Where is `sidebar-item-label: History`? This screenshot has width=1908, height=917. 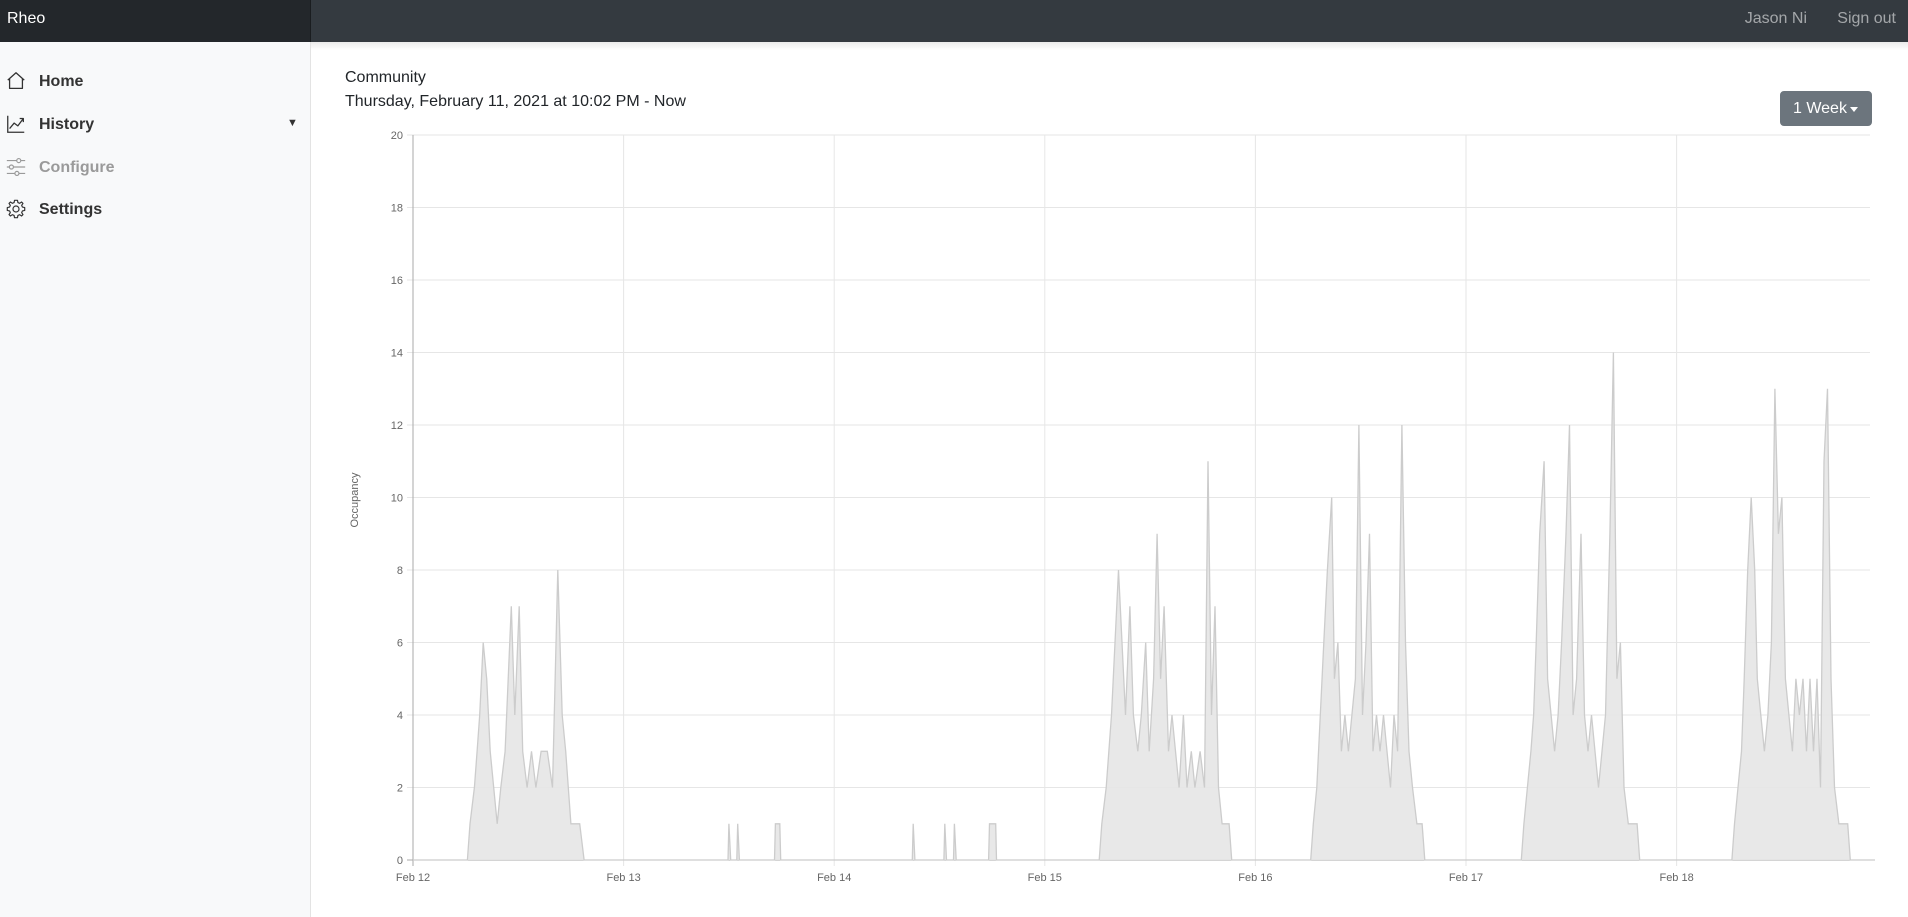
sidebar-item-label: History is located at coordinates (67, 124).